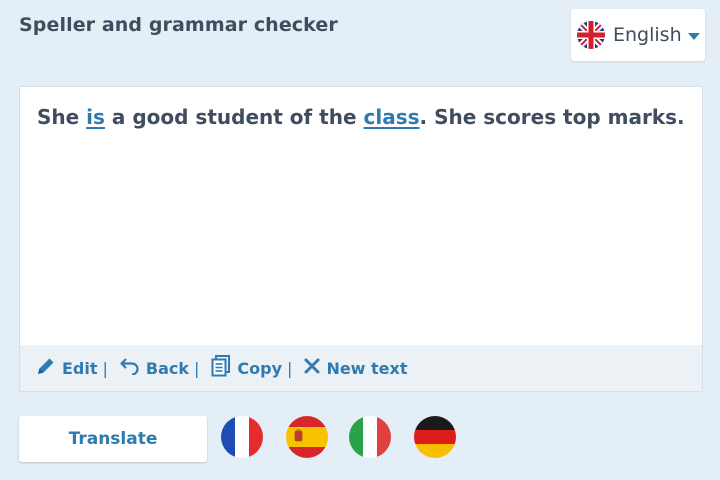 The height and width of the screenshot is (480, 720). I want to click on text-segment: a good student of the, so click(234, 117).